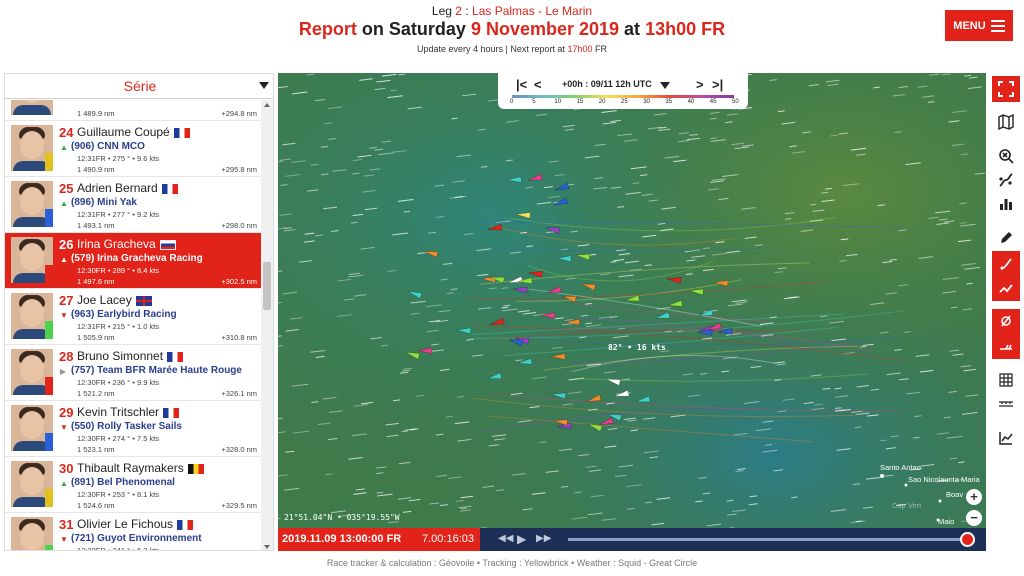 The width and height of the screenshot is (1024, 576). I want to click on skipper-name-text: Olivier Le Fichous, so click(125, 524).